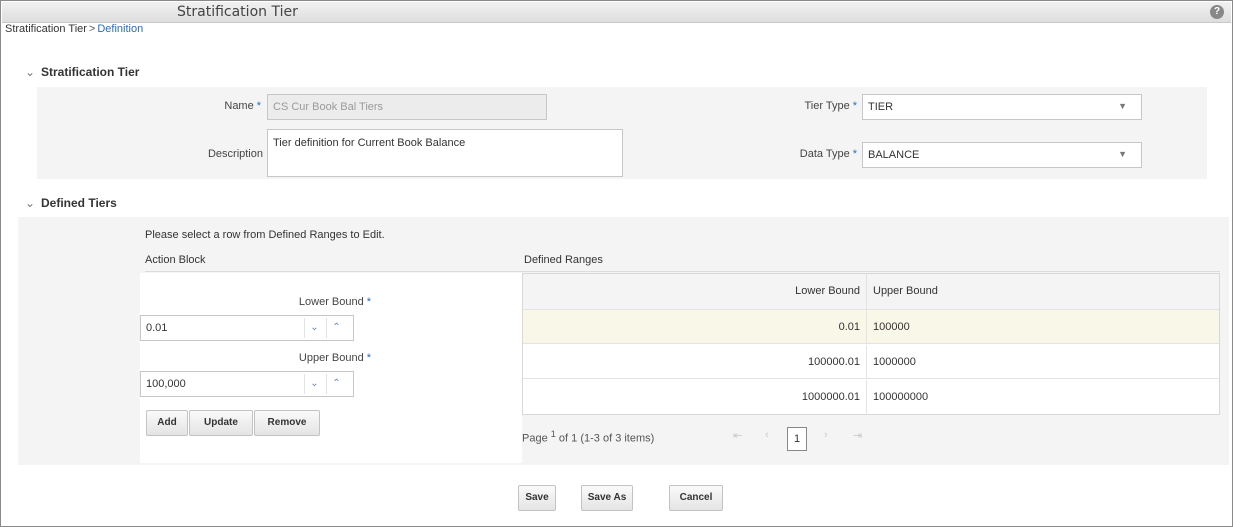 The height and width of the screenshot is (527, 1233). What do you see at coordinates (695, 361) in the screenshot?
I see `cell-lower-bound: 100000.01` at bounding box center [695, 361].